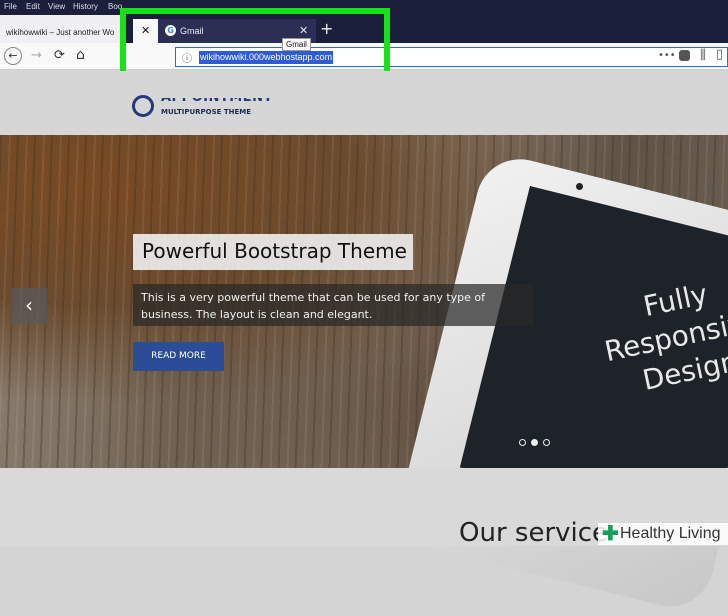 This screenshot has height=616, width=728. I want to click on phone-camera-icon, so click(579, 186).